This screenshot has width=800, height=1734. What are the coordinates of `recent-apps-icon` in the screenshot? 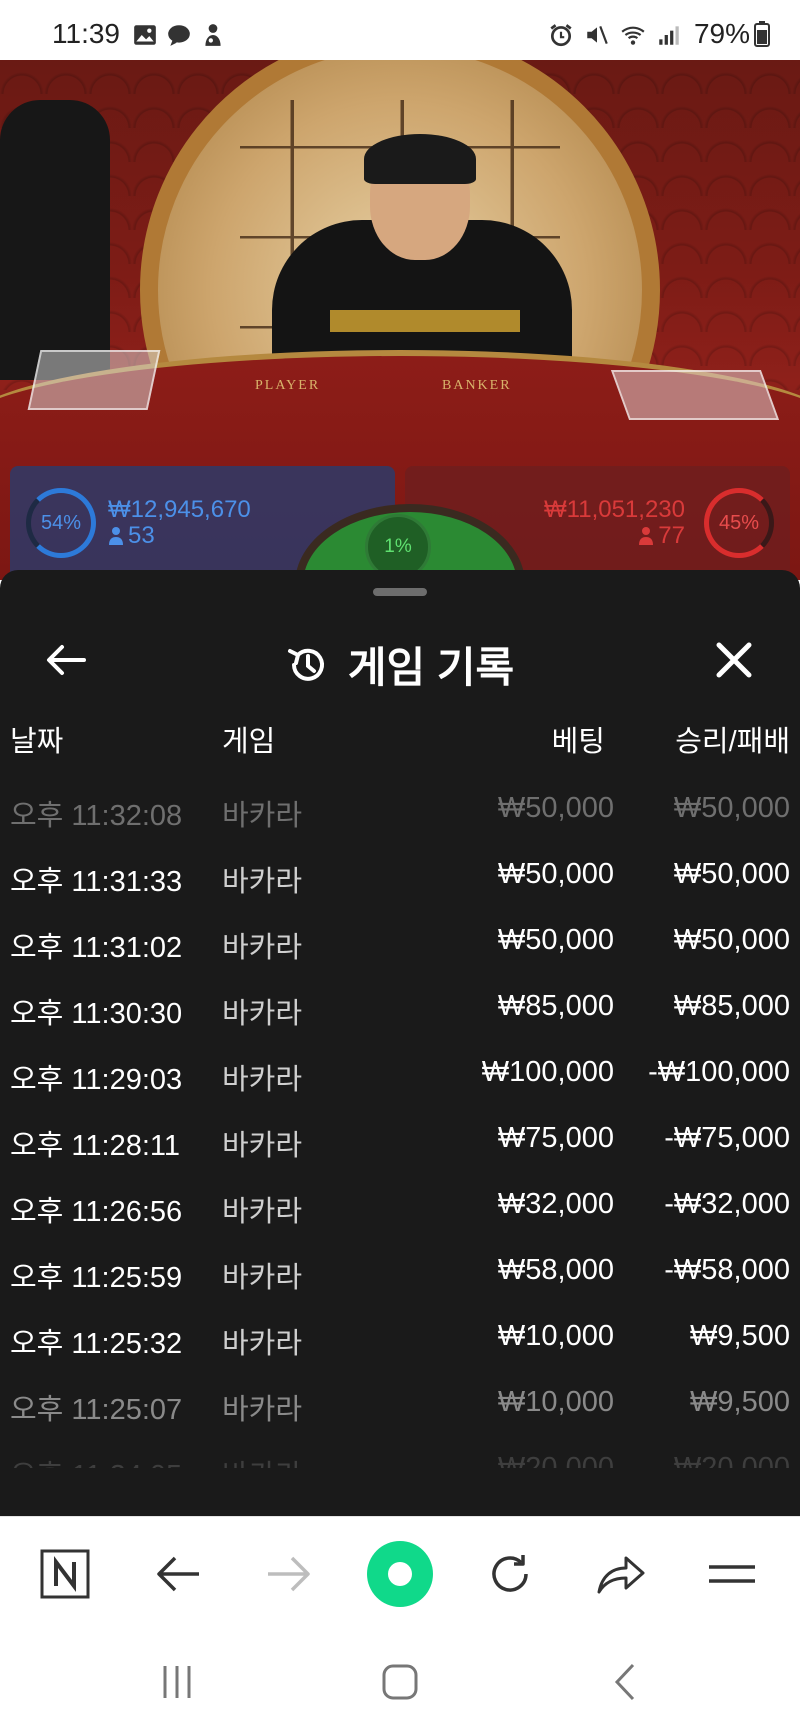 It's located at (177, 1682).